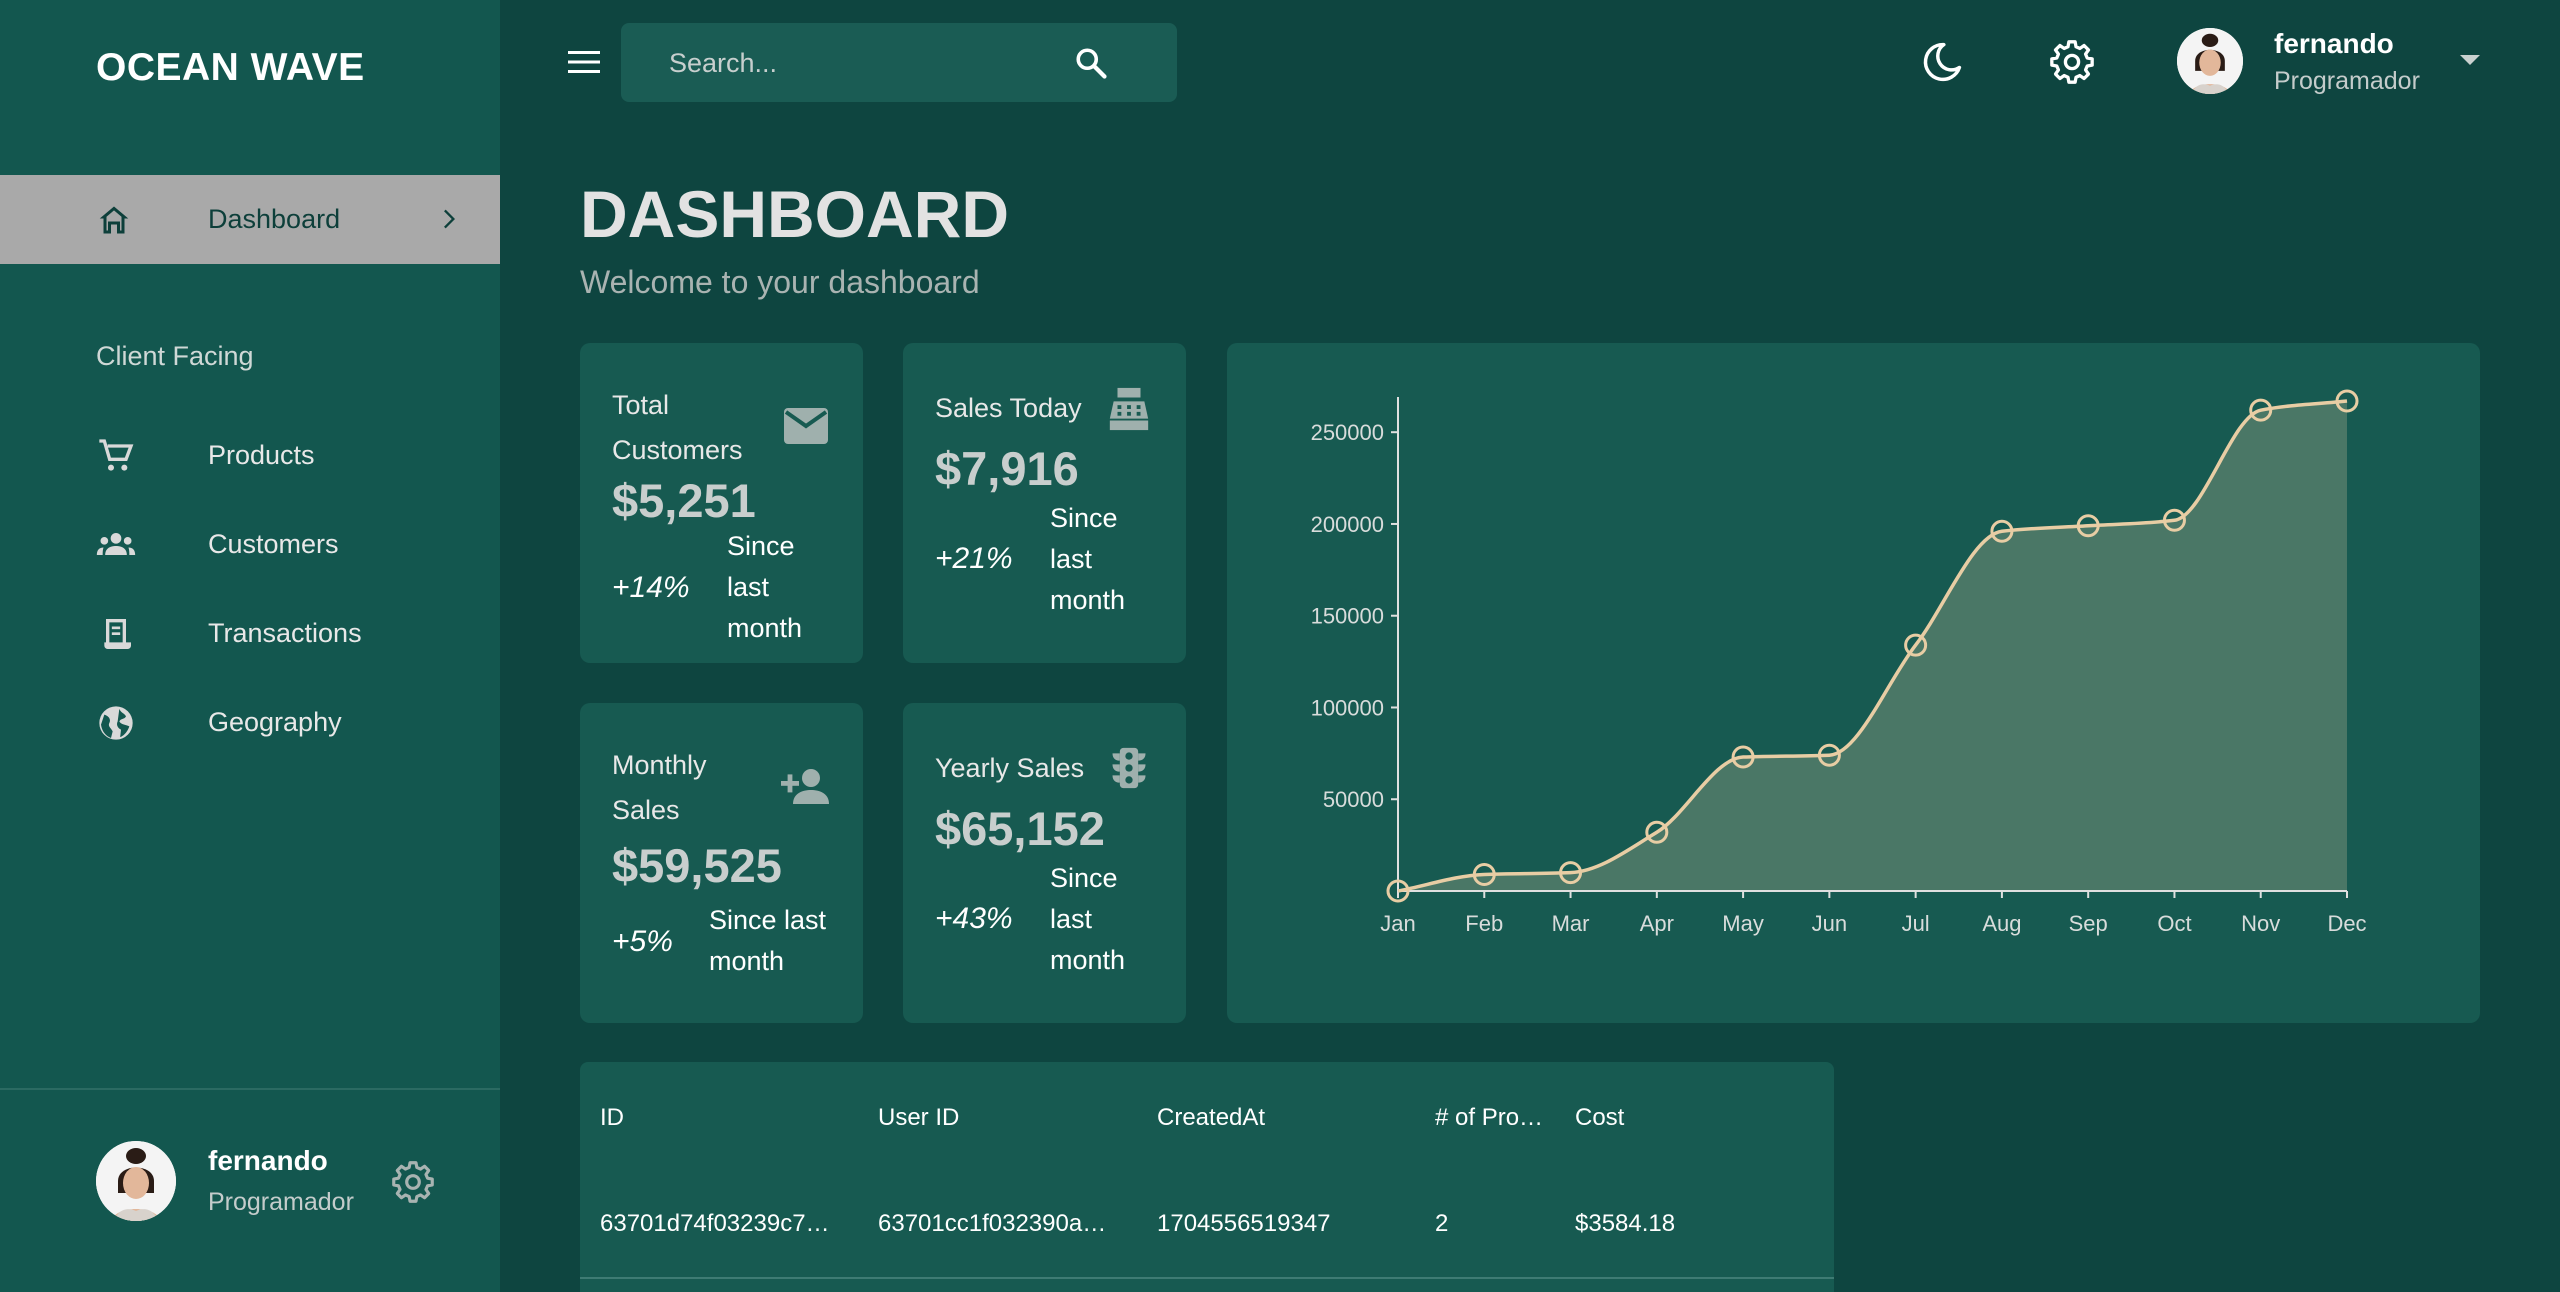 The image size is (2560, 1292). Describe the element at coordinates (275, 722) in the screenshot. I see `sidebar-item-label: Geography` at that location.